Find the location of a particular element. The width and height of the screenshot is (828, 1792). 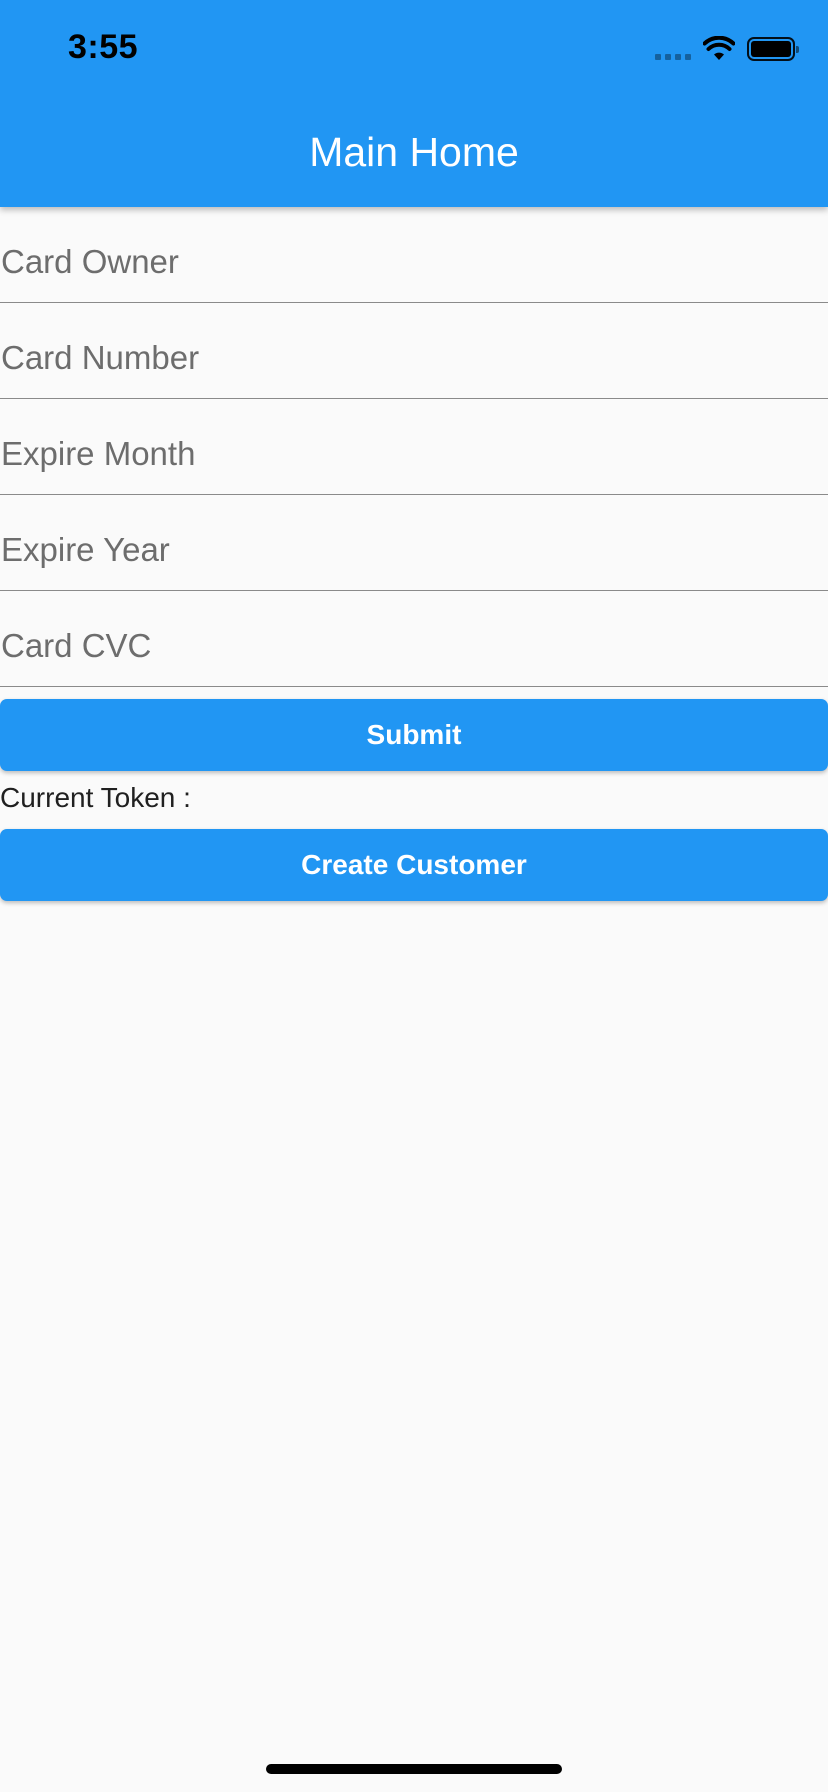

app-bar: 3:55 Main Home is located at coordinates (414, 103).